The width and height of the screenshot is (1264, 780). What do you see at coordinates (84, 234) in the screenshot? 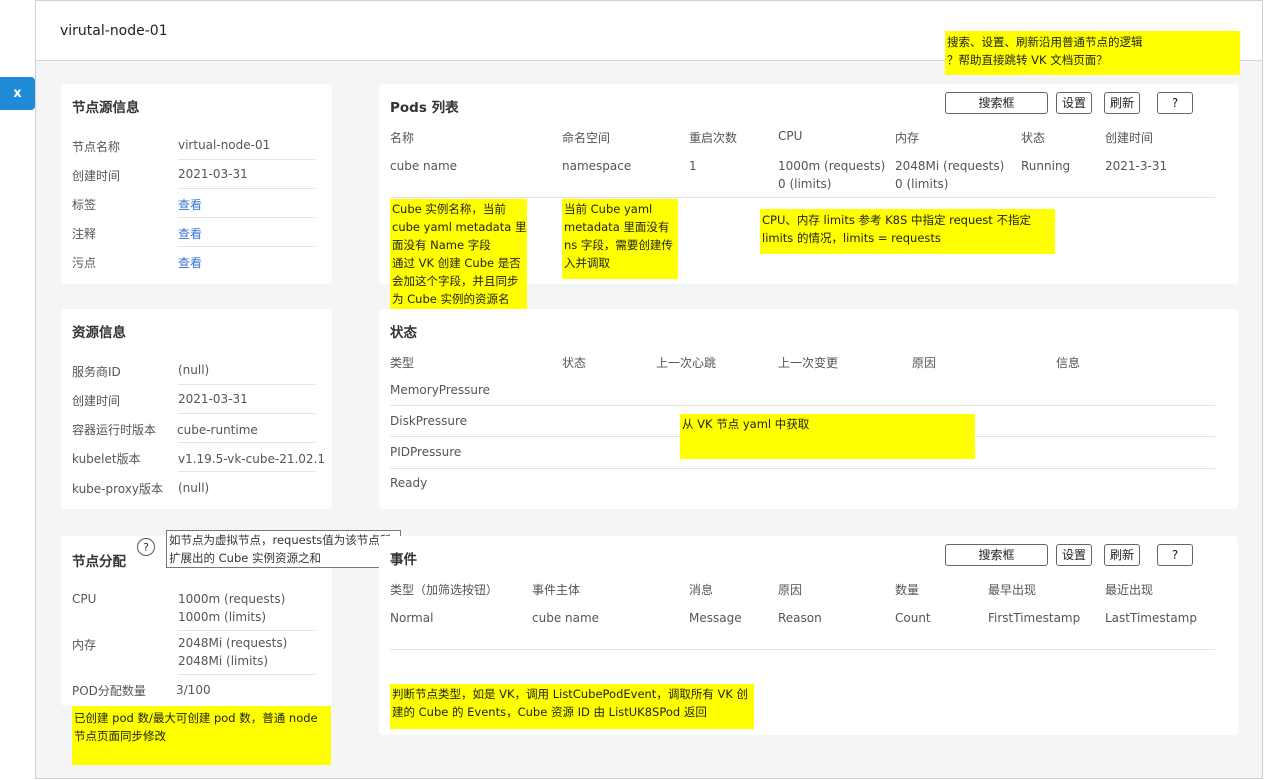
I see `row-label: 注释` at bounding box center [84, 234].